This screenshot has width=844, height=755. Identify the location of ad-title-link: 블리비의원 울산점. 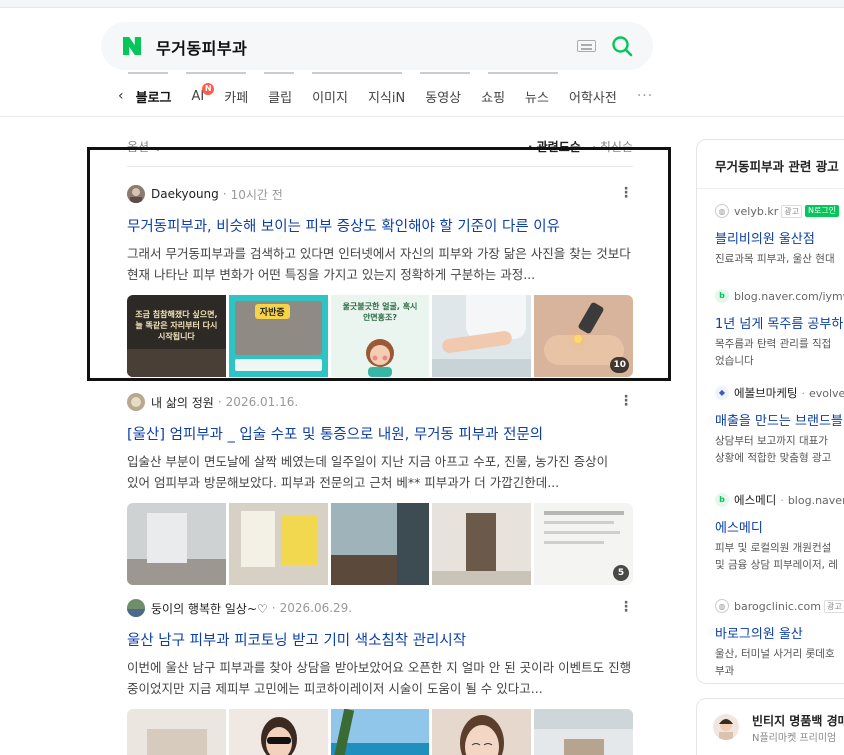
(779, 237).